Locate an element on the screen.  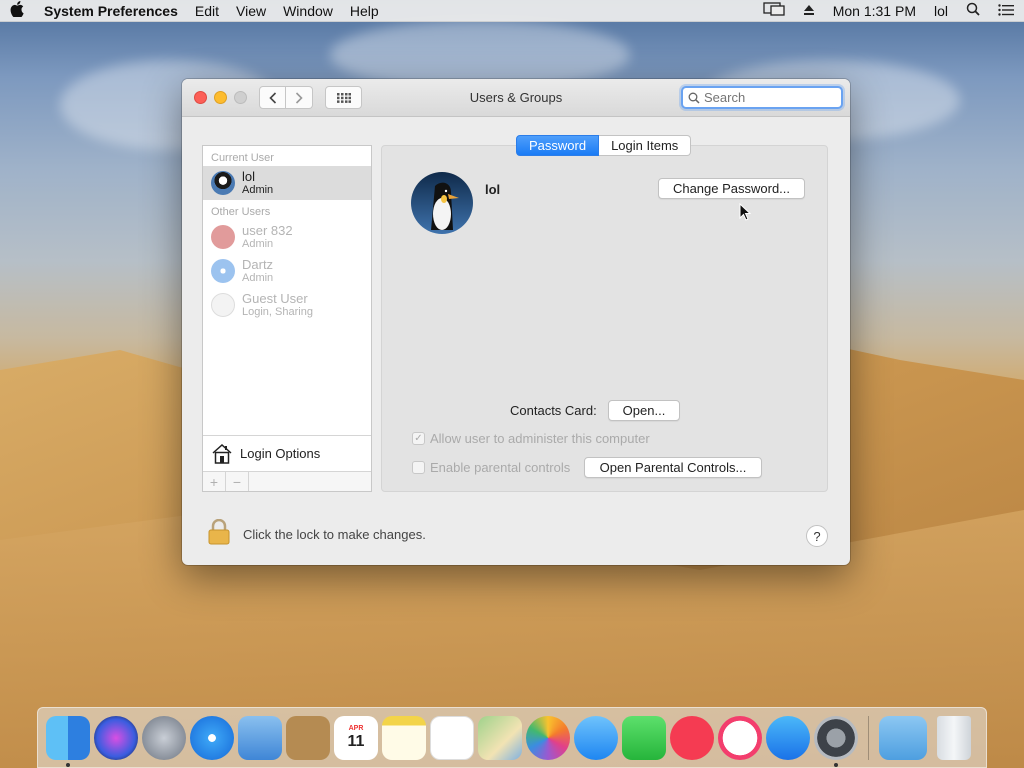
clock: Mon 1:31 PM is located at coordinates (874, 11).